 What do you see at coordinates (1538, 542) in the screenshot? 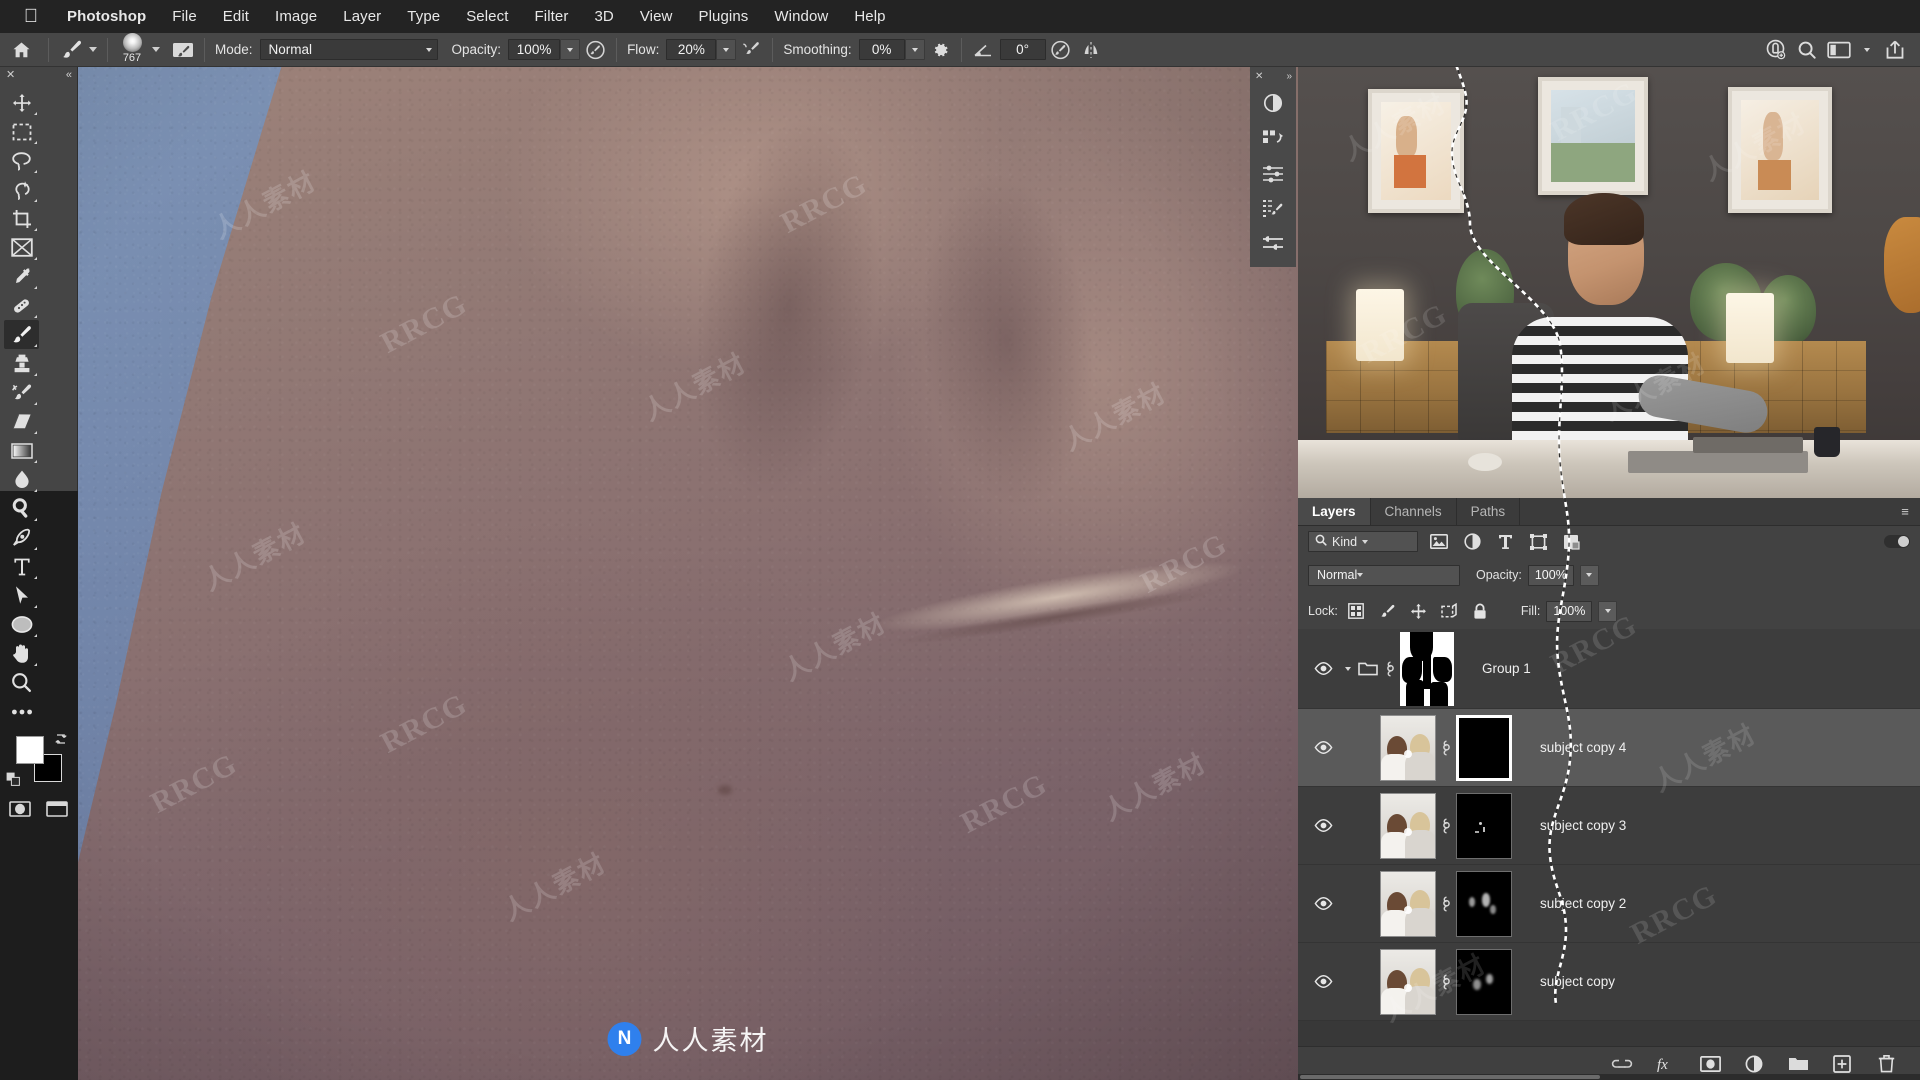
I see `filter-shape-icon` at bounding box center [1538, 542].